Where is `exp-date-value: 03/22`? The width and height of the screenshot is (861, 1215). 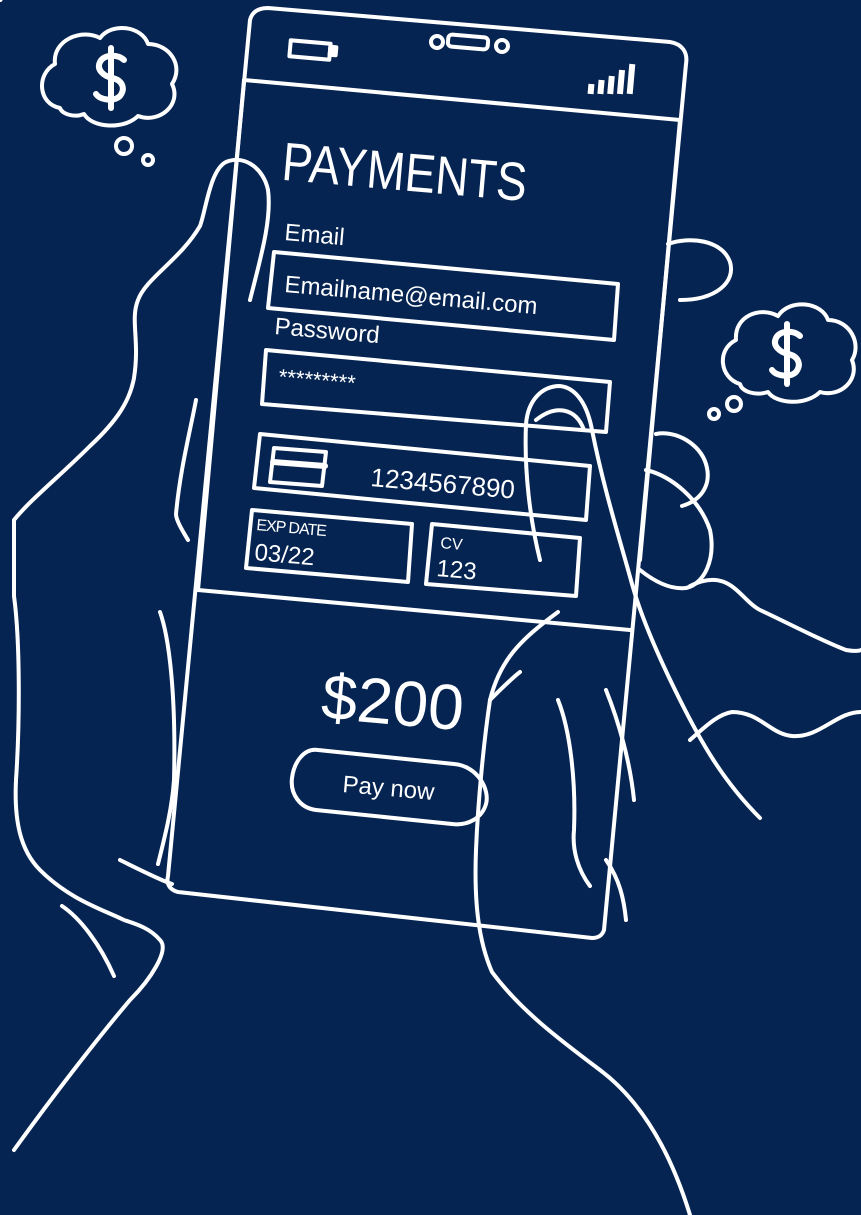
exp-date-value: 03/22 is located at coordinates (284, 555).